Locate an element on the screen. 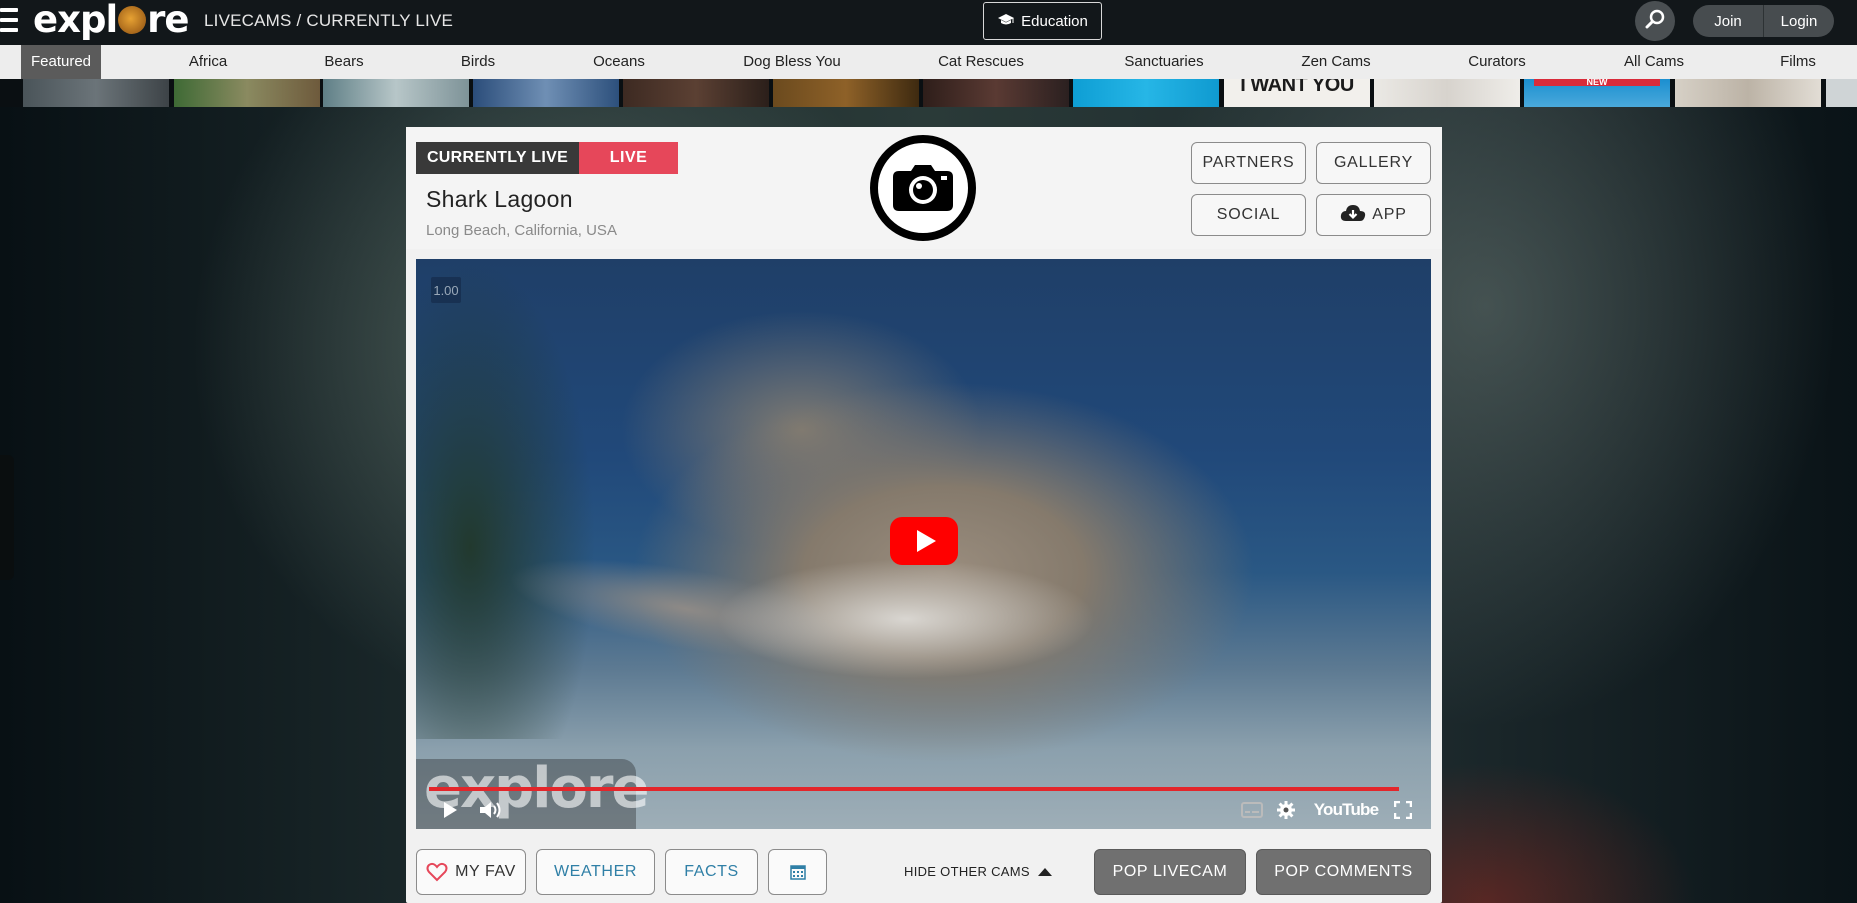 Image resolution: width=1857 pixels, height=903 pixels. volume-icon is located at coordinates (491, 810).